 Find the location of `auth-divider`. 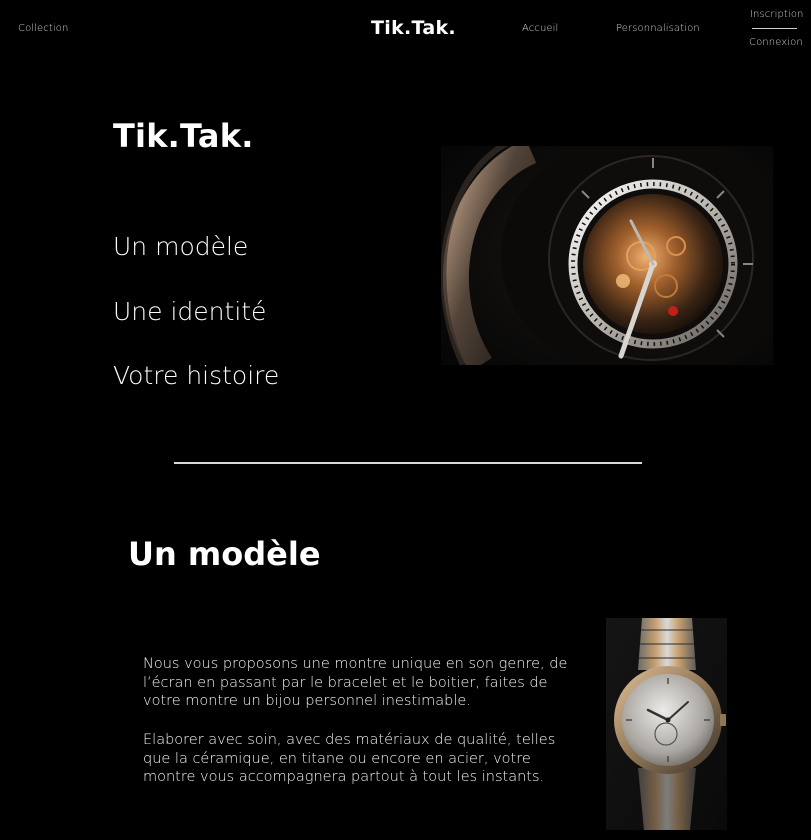

auth-divider is located at coordinates (774, 28).